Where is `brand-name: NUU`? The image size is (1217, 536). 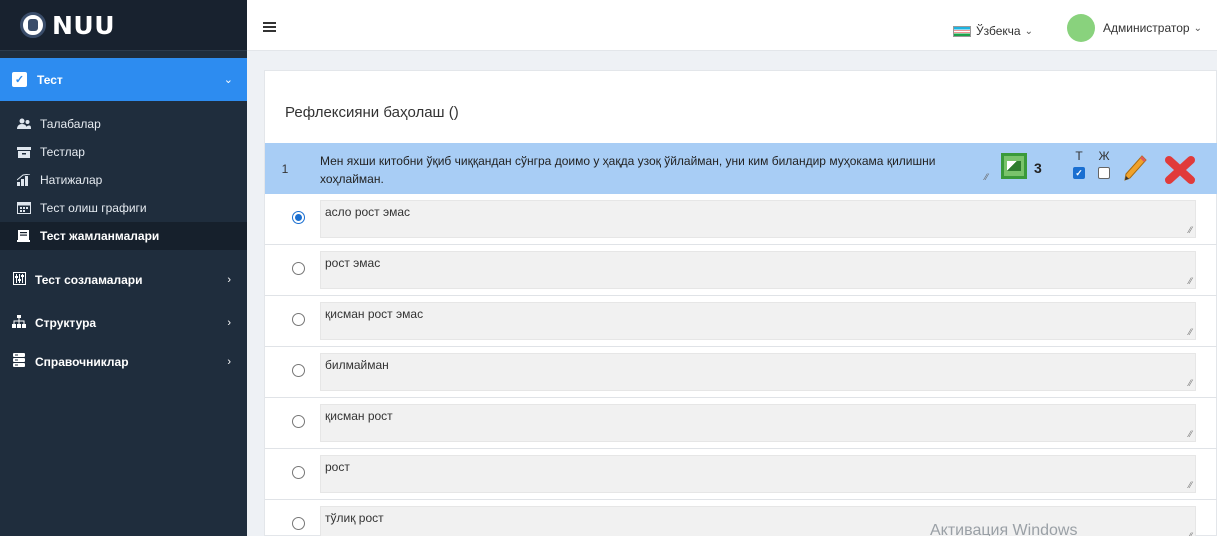
brand-name: NUU is located at coordinates (84, 25).